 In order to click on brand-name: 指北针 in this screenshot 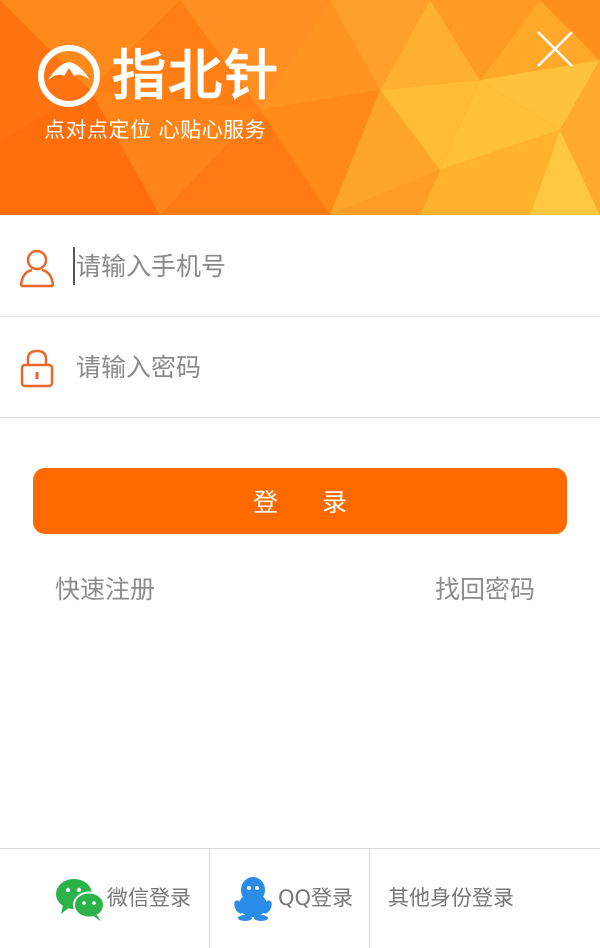, I will do `click(196, 75)`.